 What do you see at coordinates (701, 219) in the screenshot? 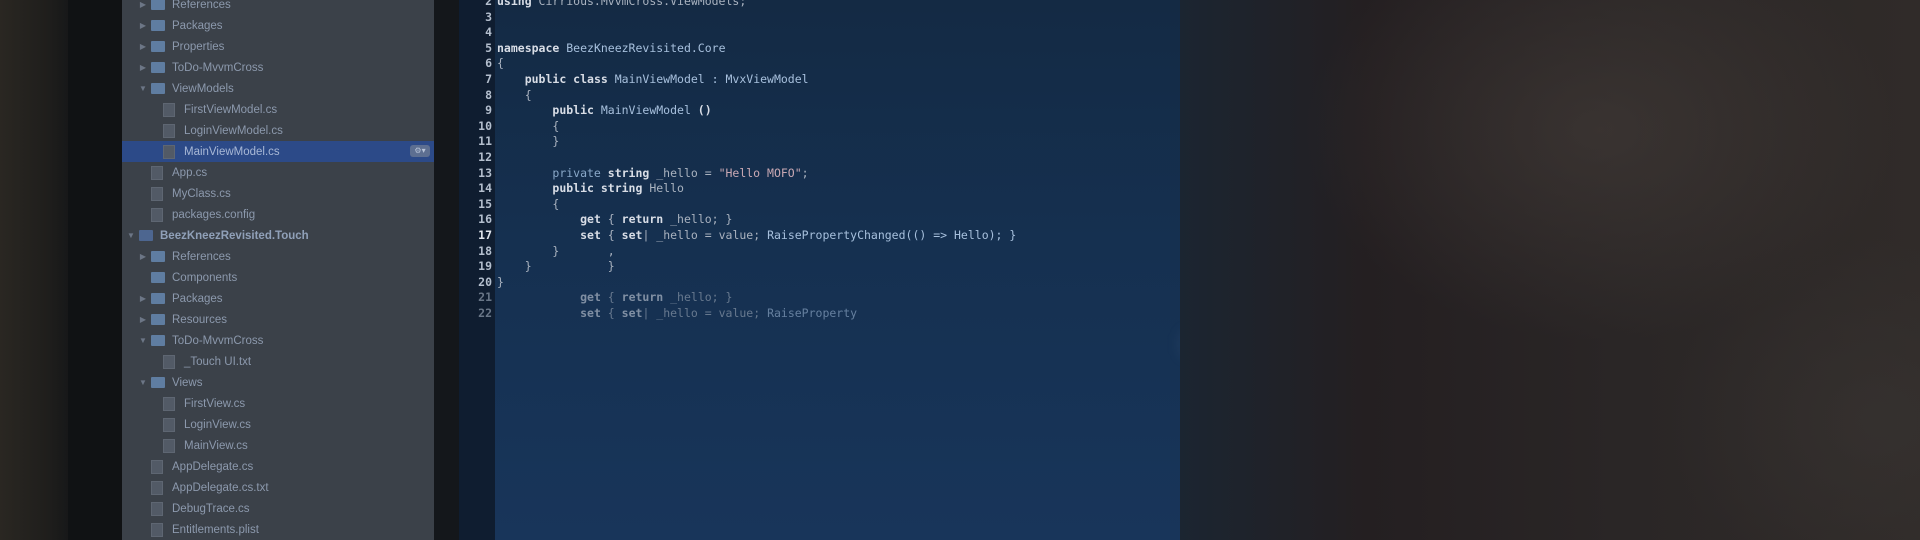
I see `code-token: _hello; }` at bounding box center [701, 219].